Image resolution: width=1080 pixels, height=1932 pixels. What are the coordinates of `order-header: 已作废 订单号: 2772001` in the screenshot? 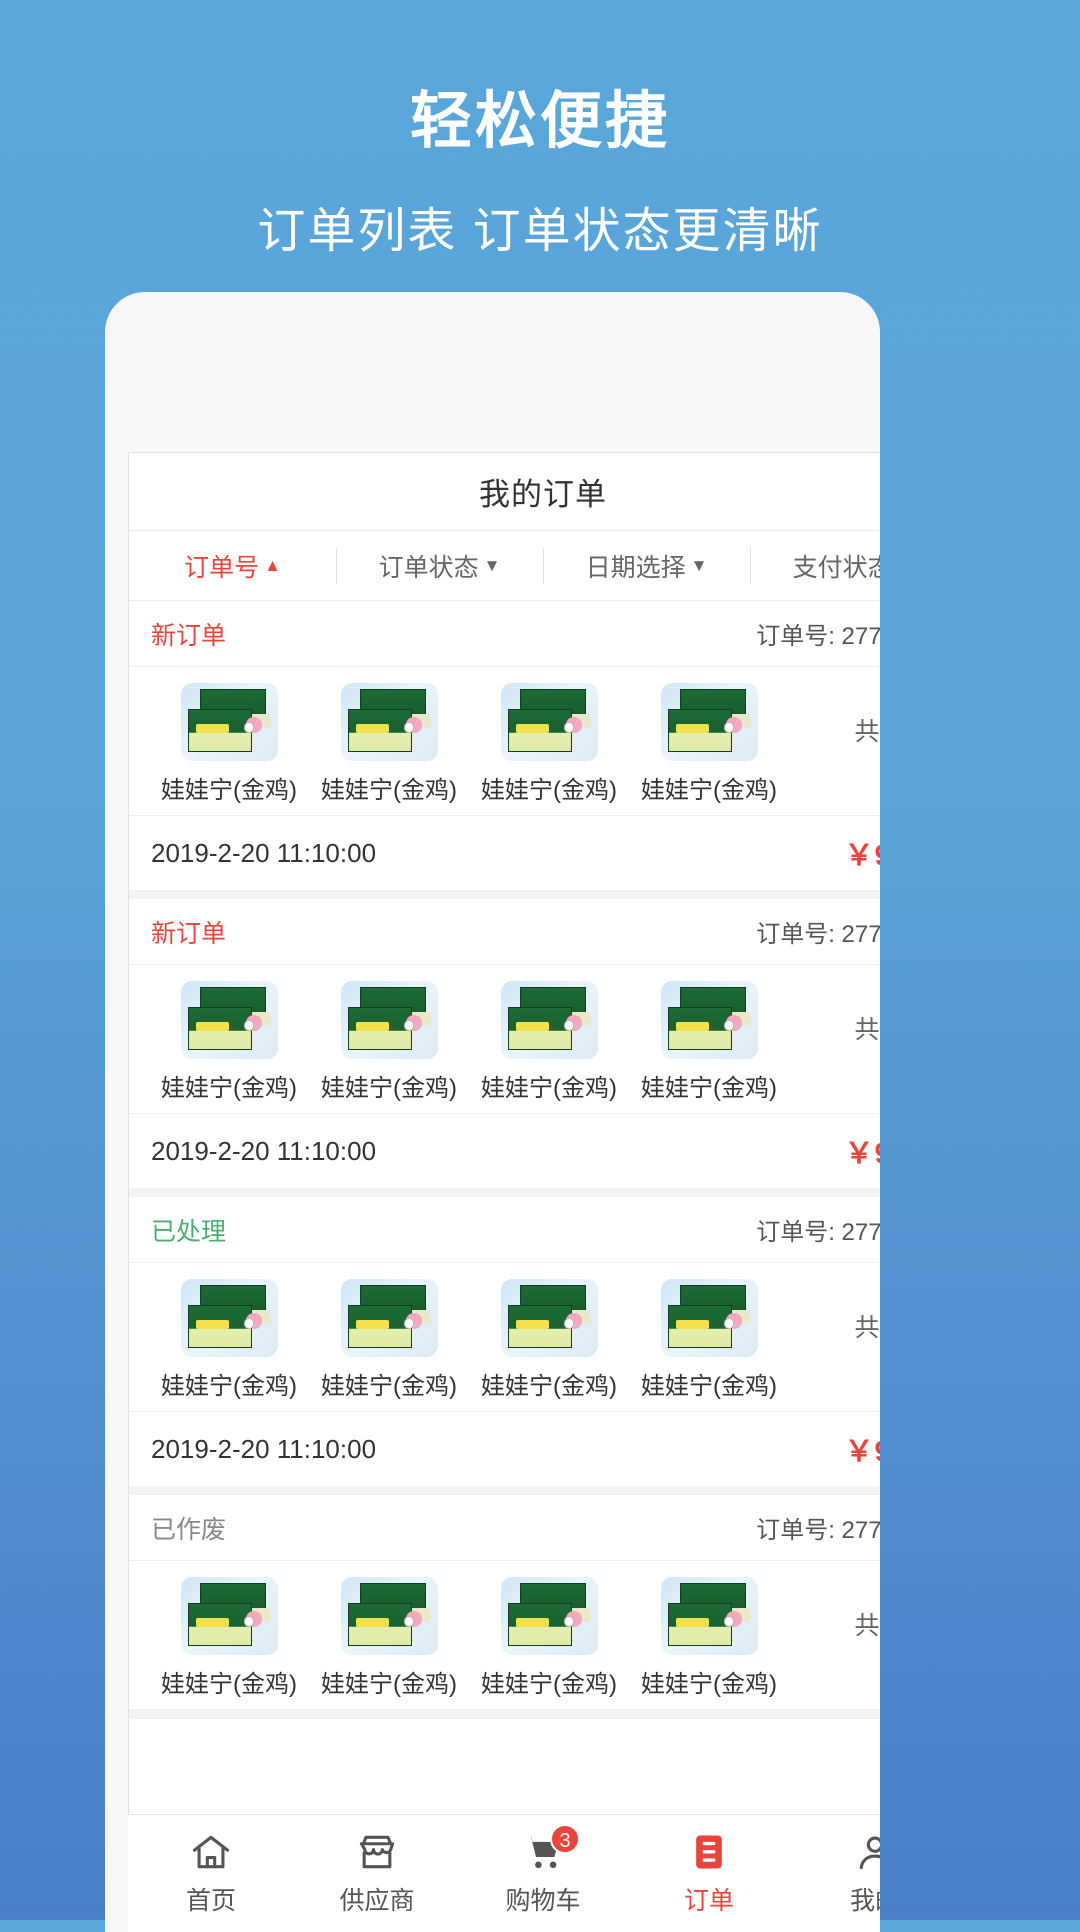 It's located at (504, 1528).